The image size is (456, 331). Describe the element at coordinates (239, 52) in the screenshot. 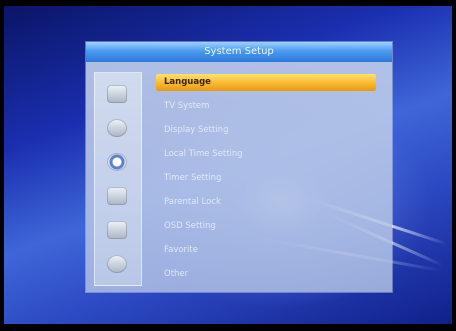

I see `dialog-title: System Setup` at that location.